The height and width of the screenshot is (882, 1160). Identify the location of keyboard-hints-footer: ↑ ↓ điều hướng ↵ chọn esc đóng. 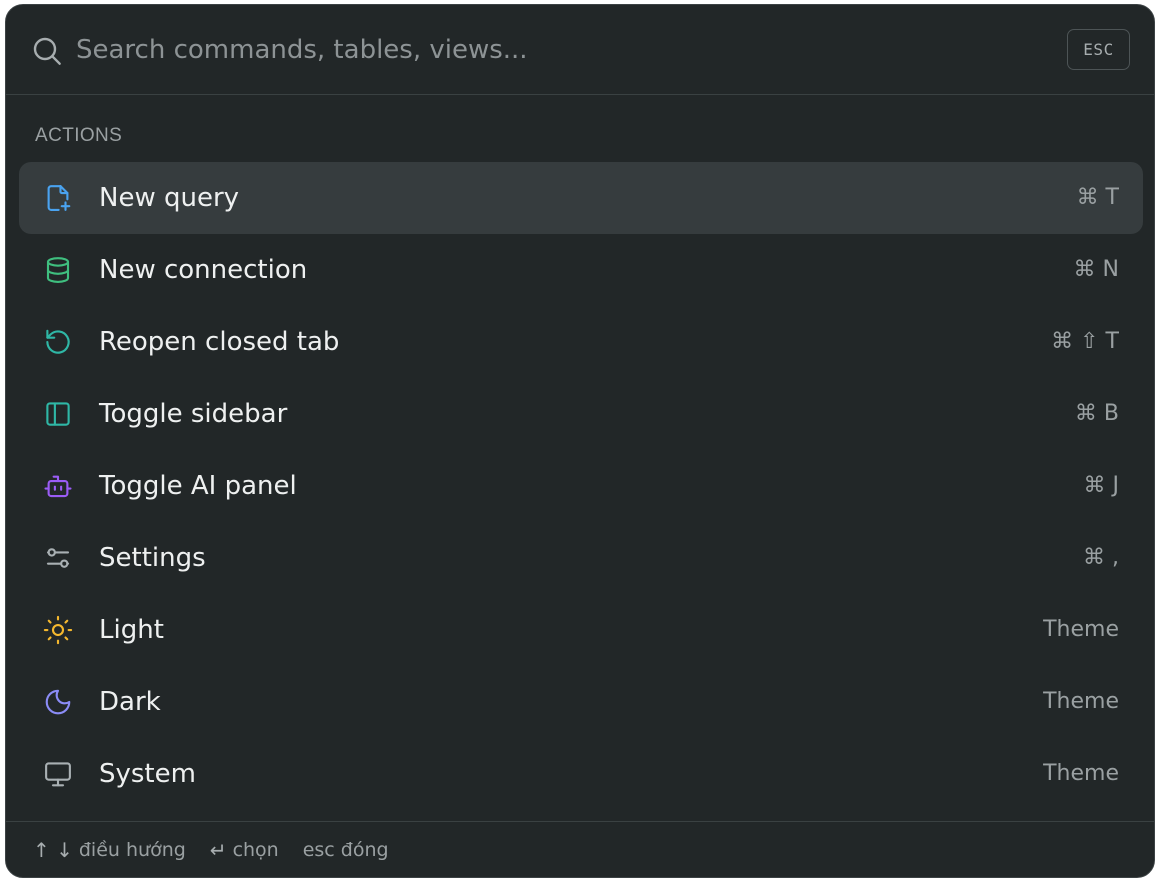
(580, 849).